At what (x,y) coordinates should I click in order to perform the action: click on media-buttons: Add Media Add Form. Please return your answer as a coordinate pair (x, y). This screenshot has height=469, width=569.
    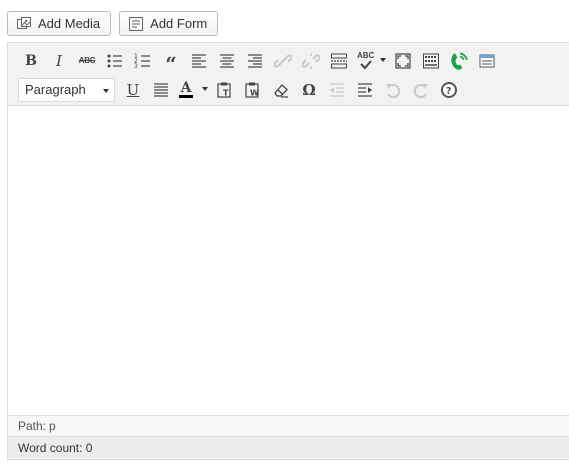
    Looking at the image, I should click on (113, 23).